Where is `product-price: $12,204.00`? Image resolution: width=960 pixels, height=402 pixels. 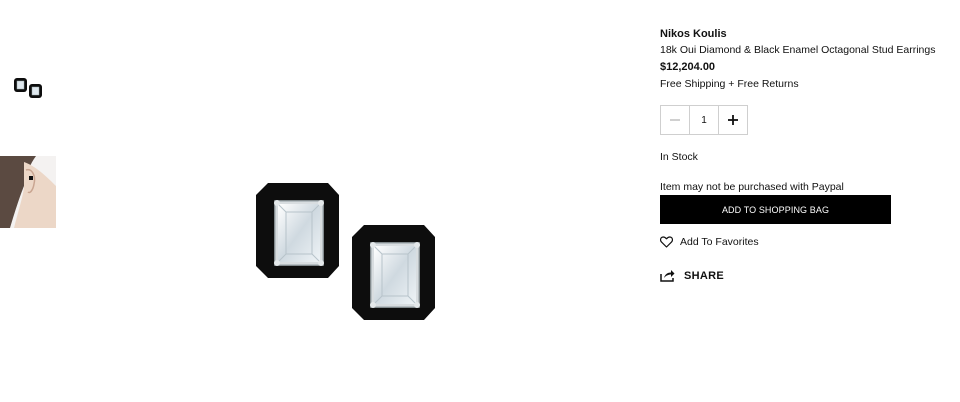 product-price: $12,204.00 is located at coordinates (688, 67).